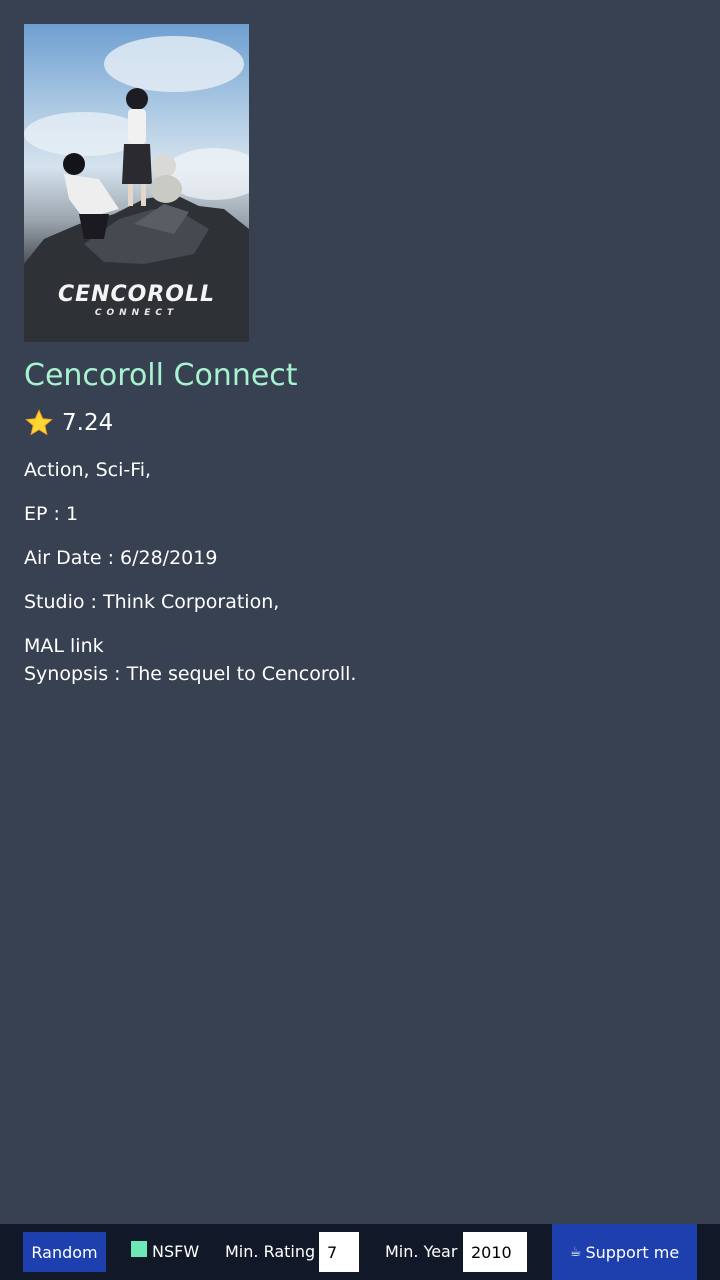 The height and width of the screenshot is (1280, 720). I want to click on support-me-button: ☕ Support me, so click(624, 1252).